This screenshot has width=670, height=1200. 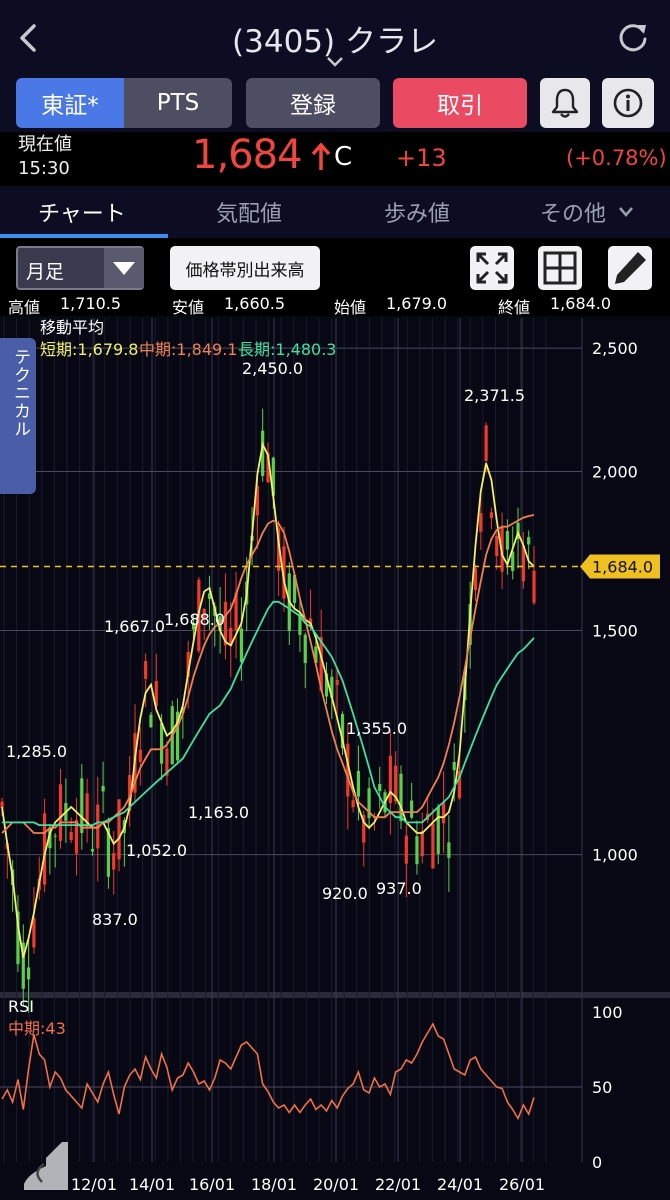 I want to click on rsi-title: RSI, so click(x=21, y=1006).